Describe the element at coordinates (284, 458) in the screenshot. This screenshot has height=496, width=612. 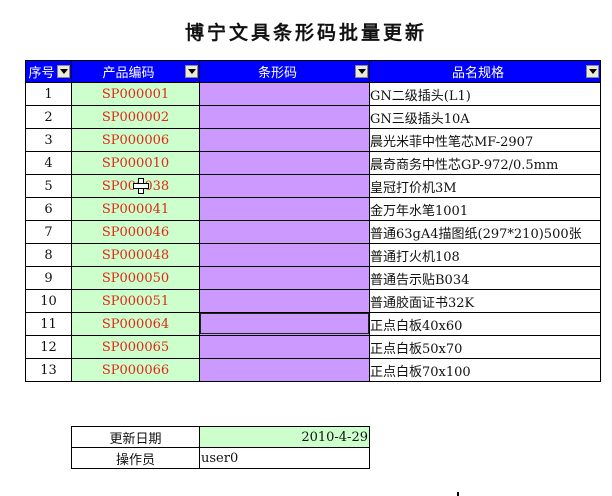
I see `operator-cell: user0` at that location.